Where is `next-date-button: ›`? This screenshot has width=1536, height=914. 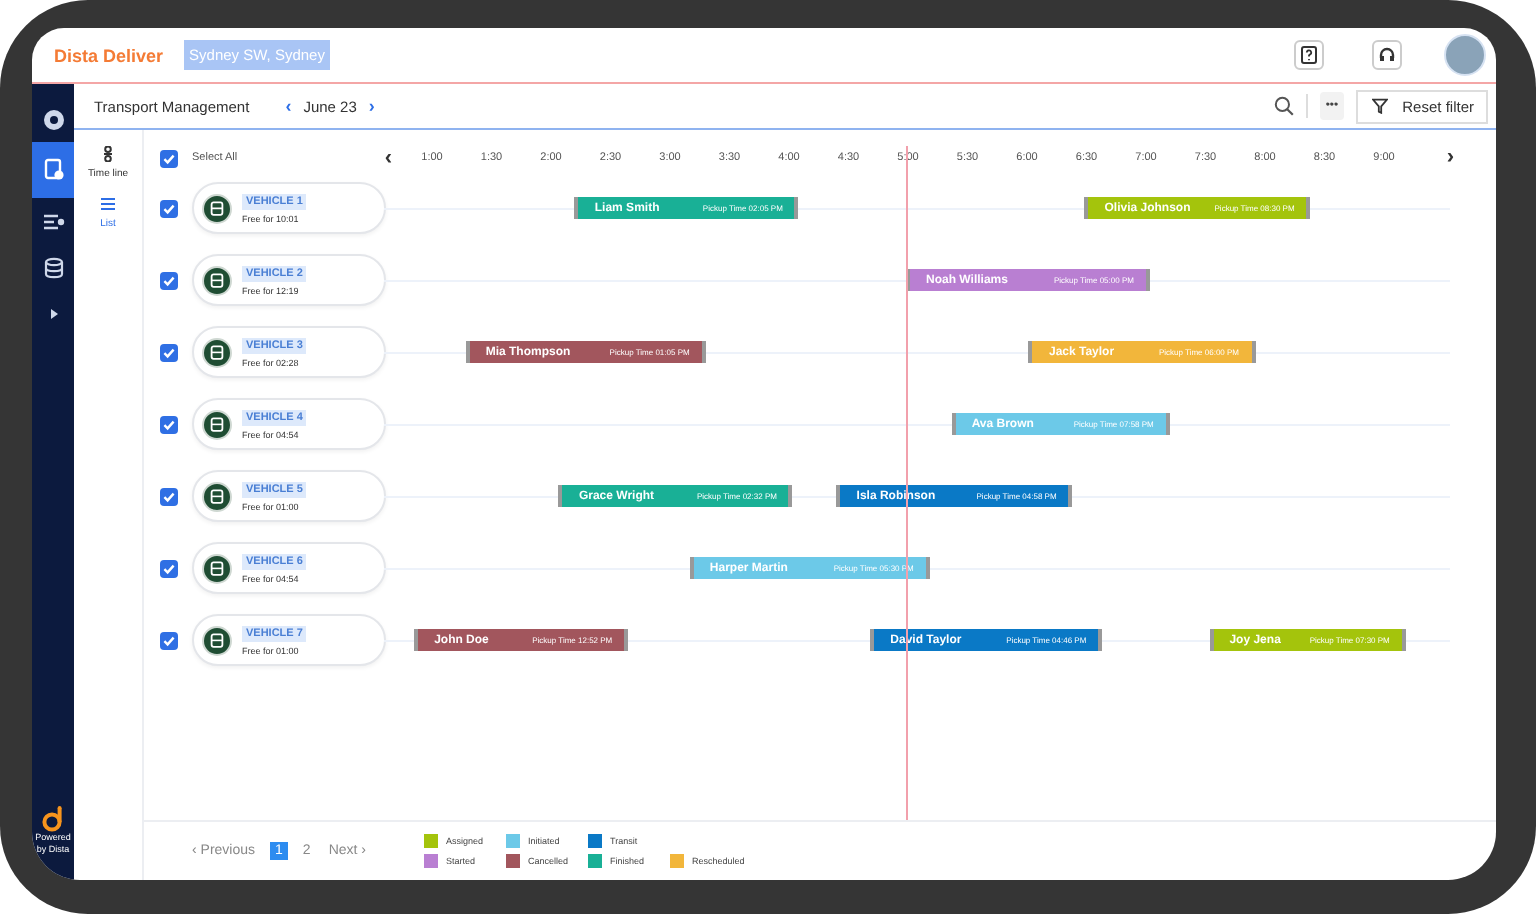 next-date-button: › is located at coordinates (371, 106).